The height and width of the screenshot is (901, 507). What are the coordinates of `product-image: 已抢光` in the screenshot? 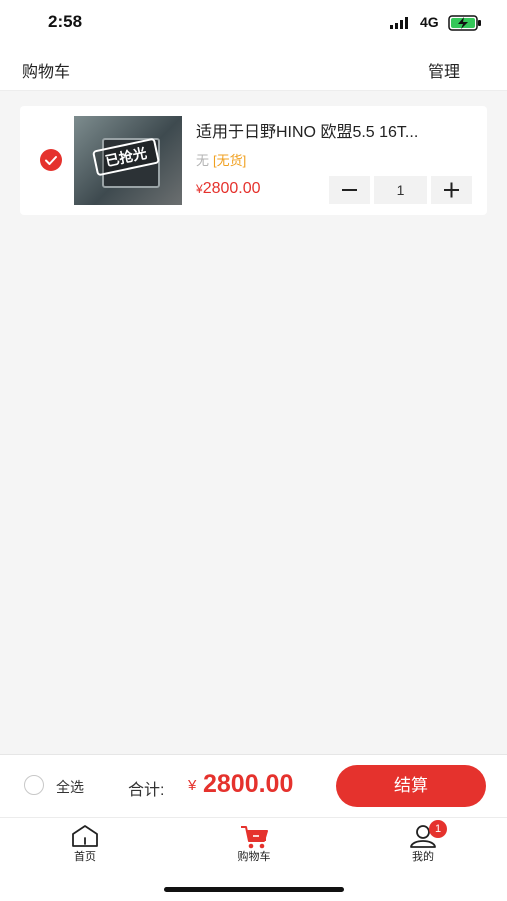 It's located at (128, 160).